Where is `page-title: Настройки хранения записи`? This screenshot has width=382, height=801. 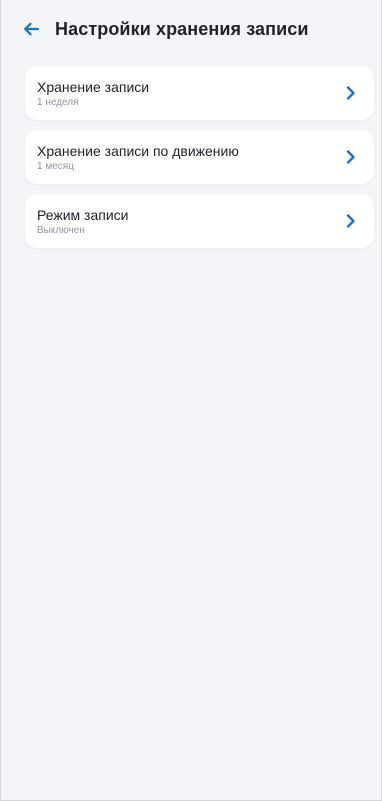 page-title: Настройки хранения записи is located at coordinates (182, 29).